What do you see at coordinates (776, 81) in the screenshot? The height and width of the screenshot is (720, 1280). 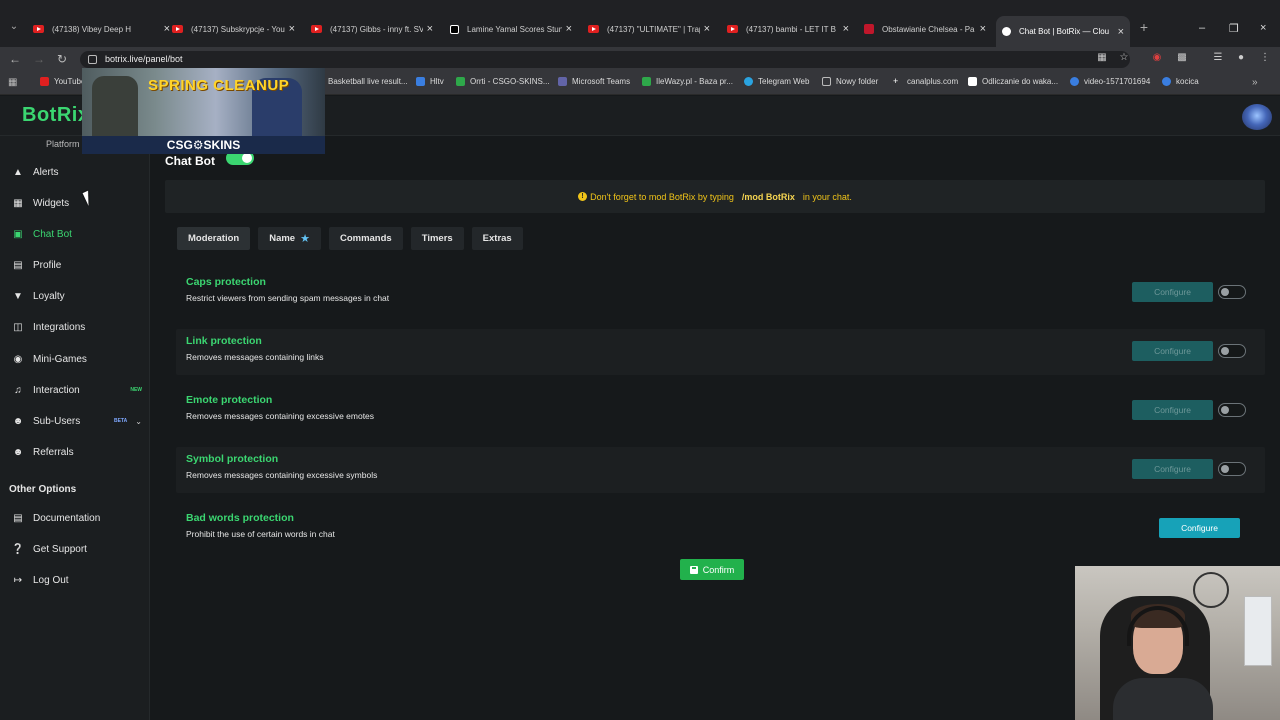 I see `bookmark-item: Telegram Web` at bounding box center [776, 81].